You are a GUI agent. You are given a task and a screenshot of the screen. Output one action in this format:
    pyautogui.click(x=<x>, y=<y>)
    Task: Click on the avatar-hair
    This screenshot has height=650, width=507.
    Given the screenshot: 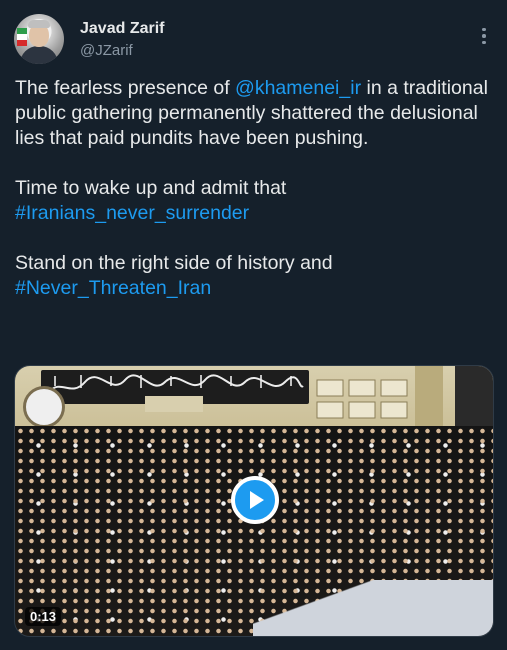 What is the action you would take?
    pyautogui.click(x=39, y=24)
    